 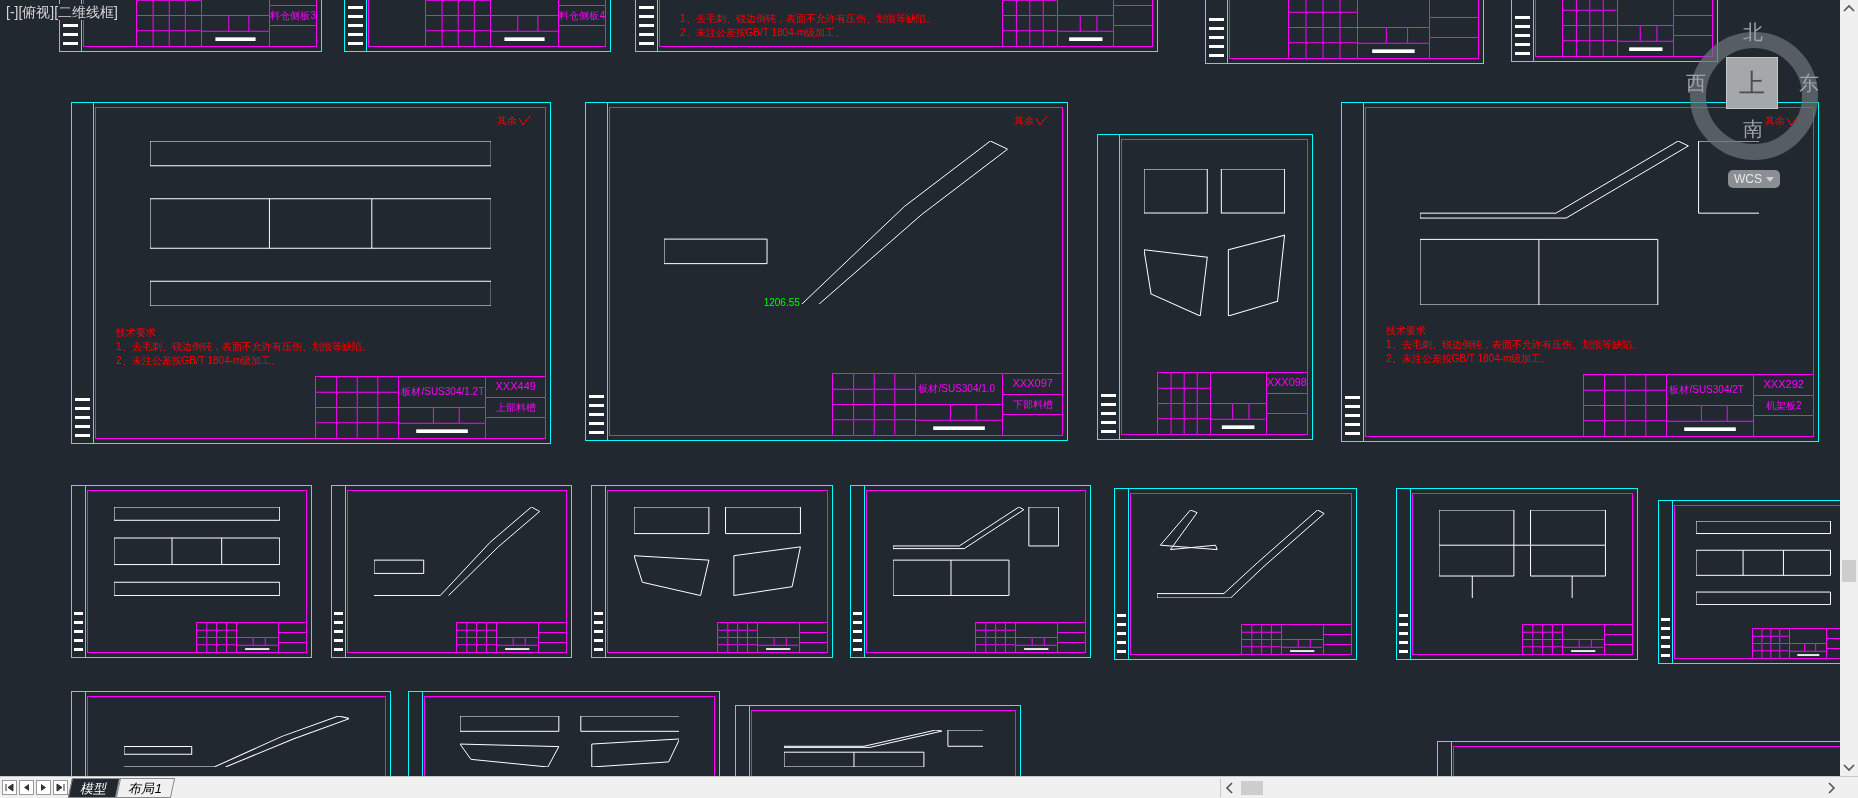 I want to click on drawing-number: XXX097, so click(x=1032, y=384).